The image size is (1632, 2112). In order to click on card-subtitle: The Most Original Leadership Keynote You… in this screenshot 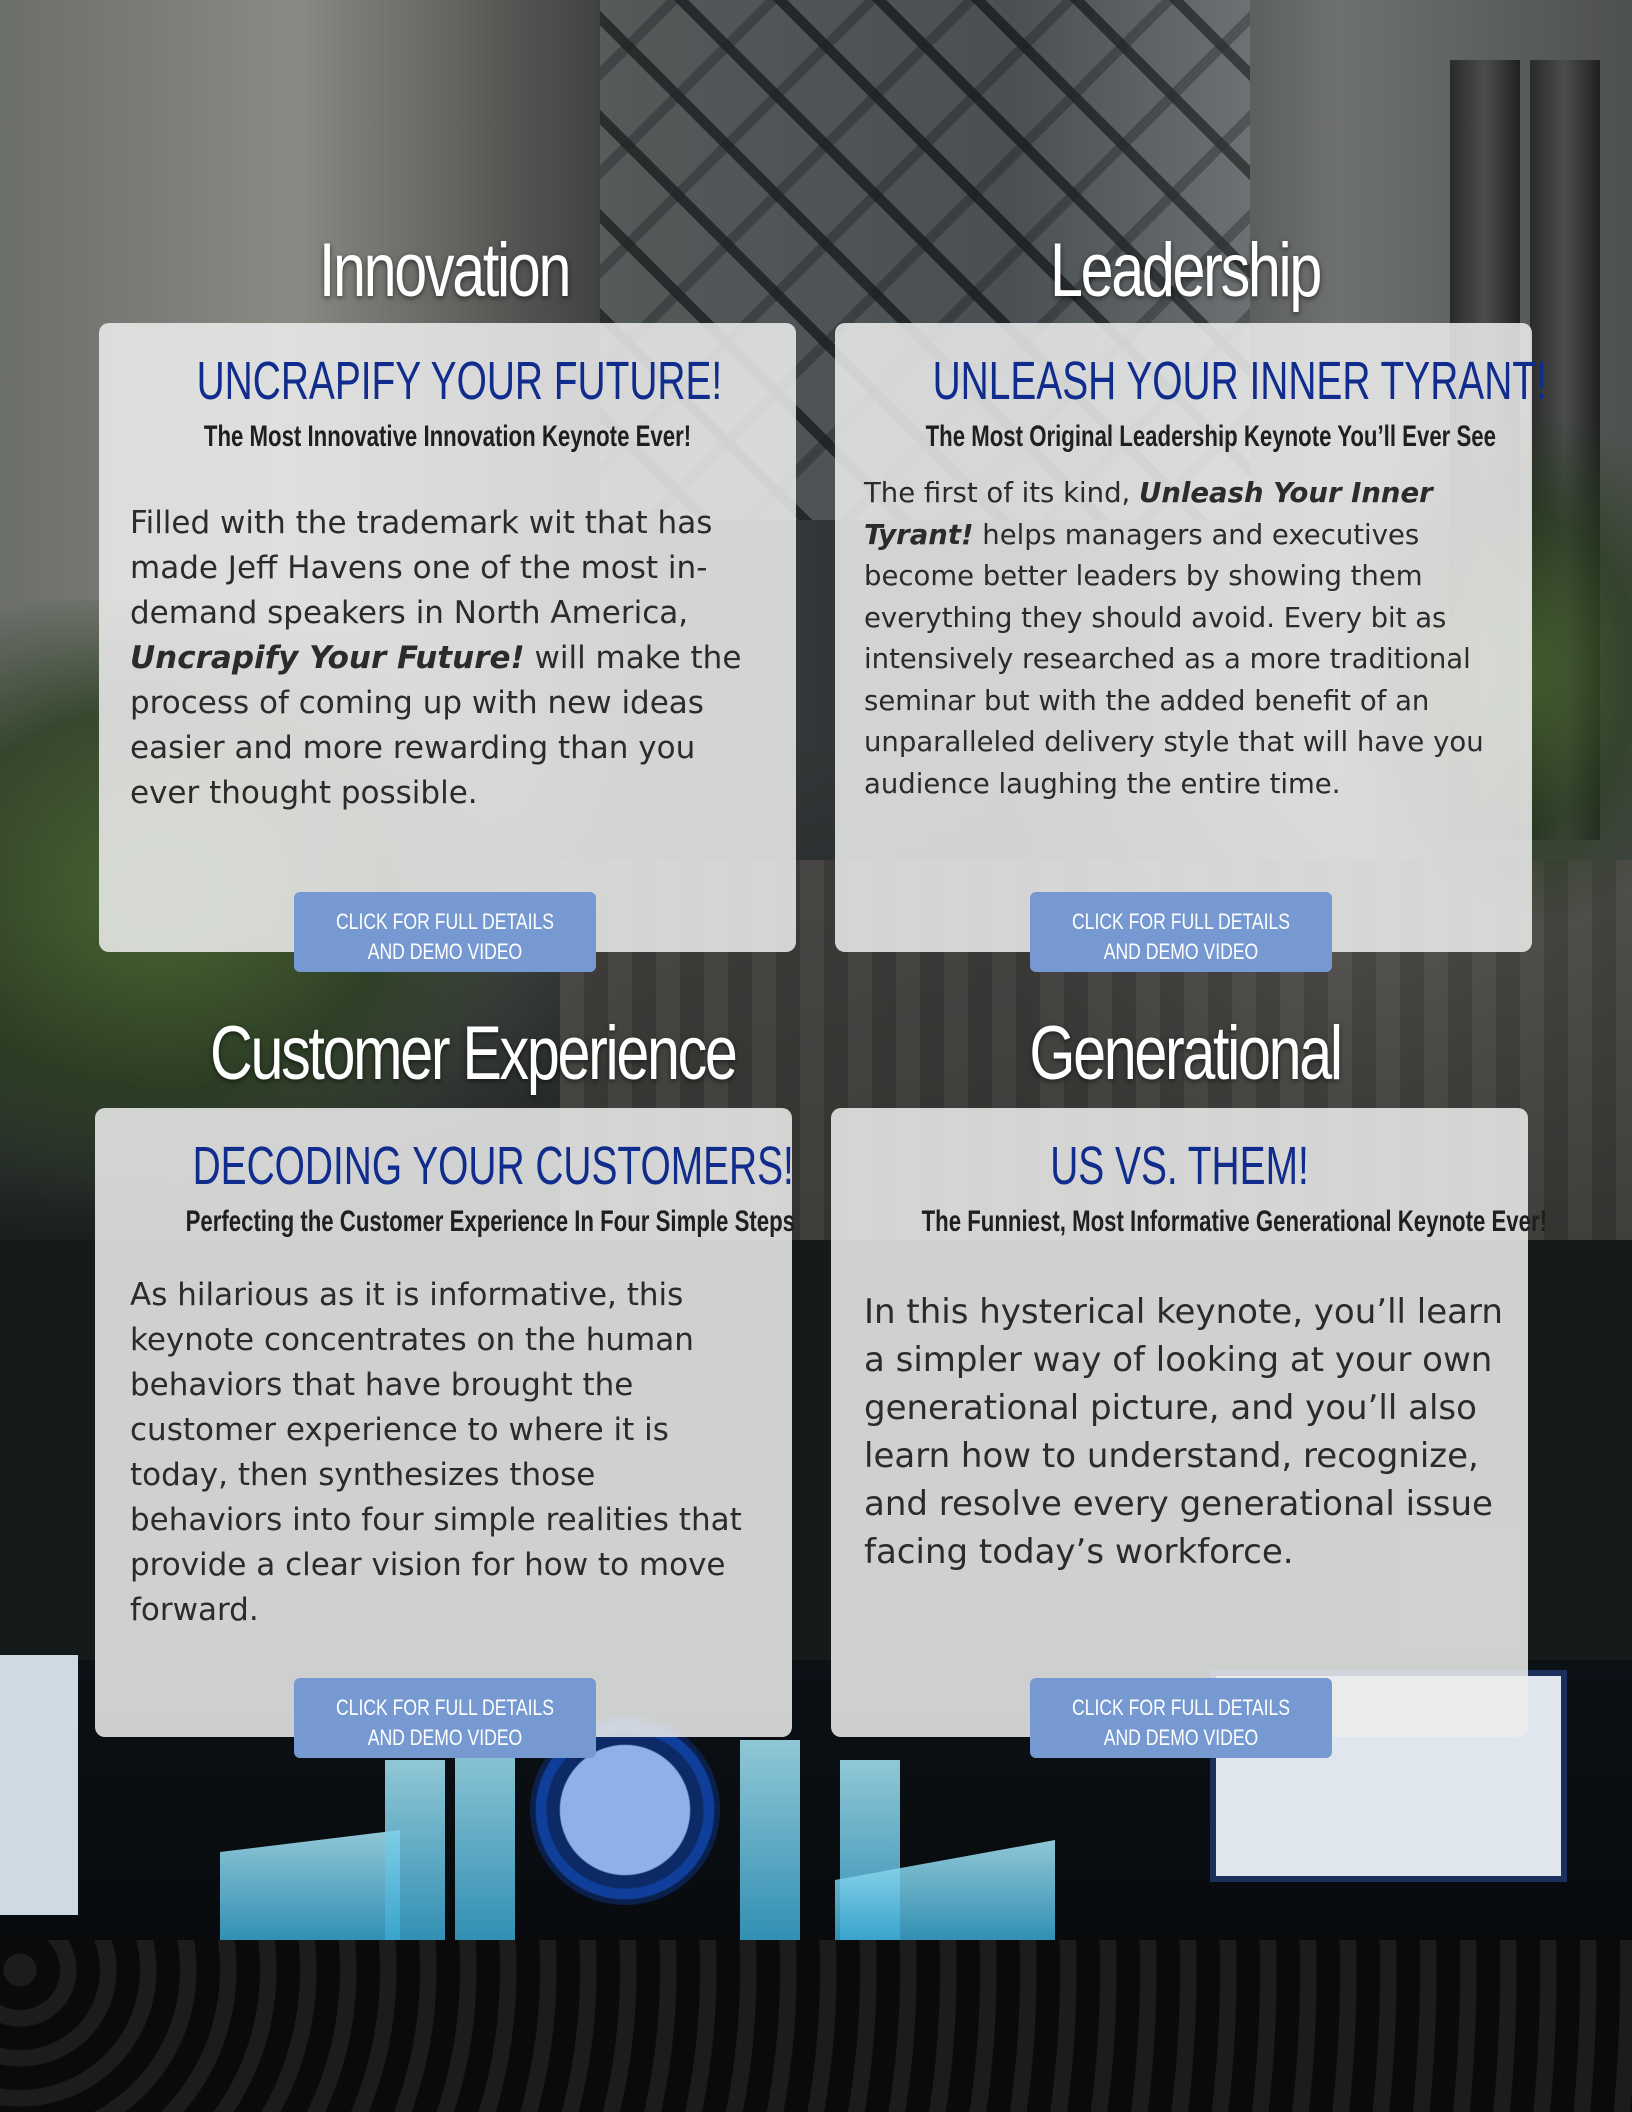, I will do `click(1210, 436)`.